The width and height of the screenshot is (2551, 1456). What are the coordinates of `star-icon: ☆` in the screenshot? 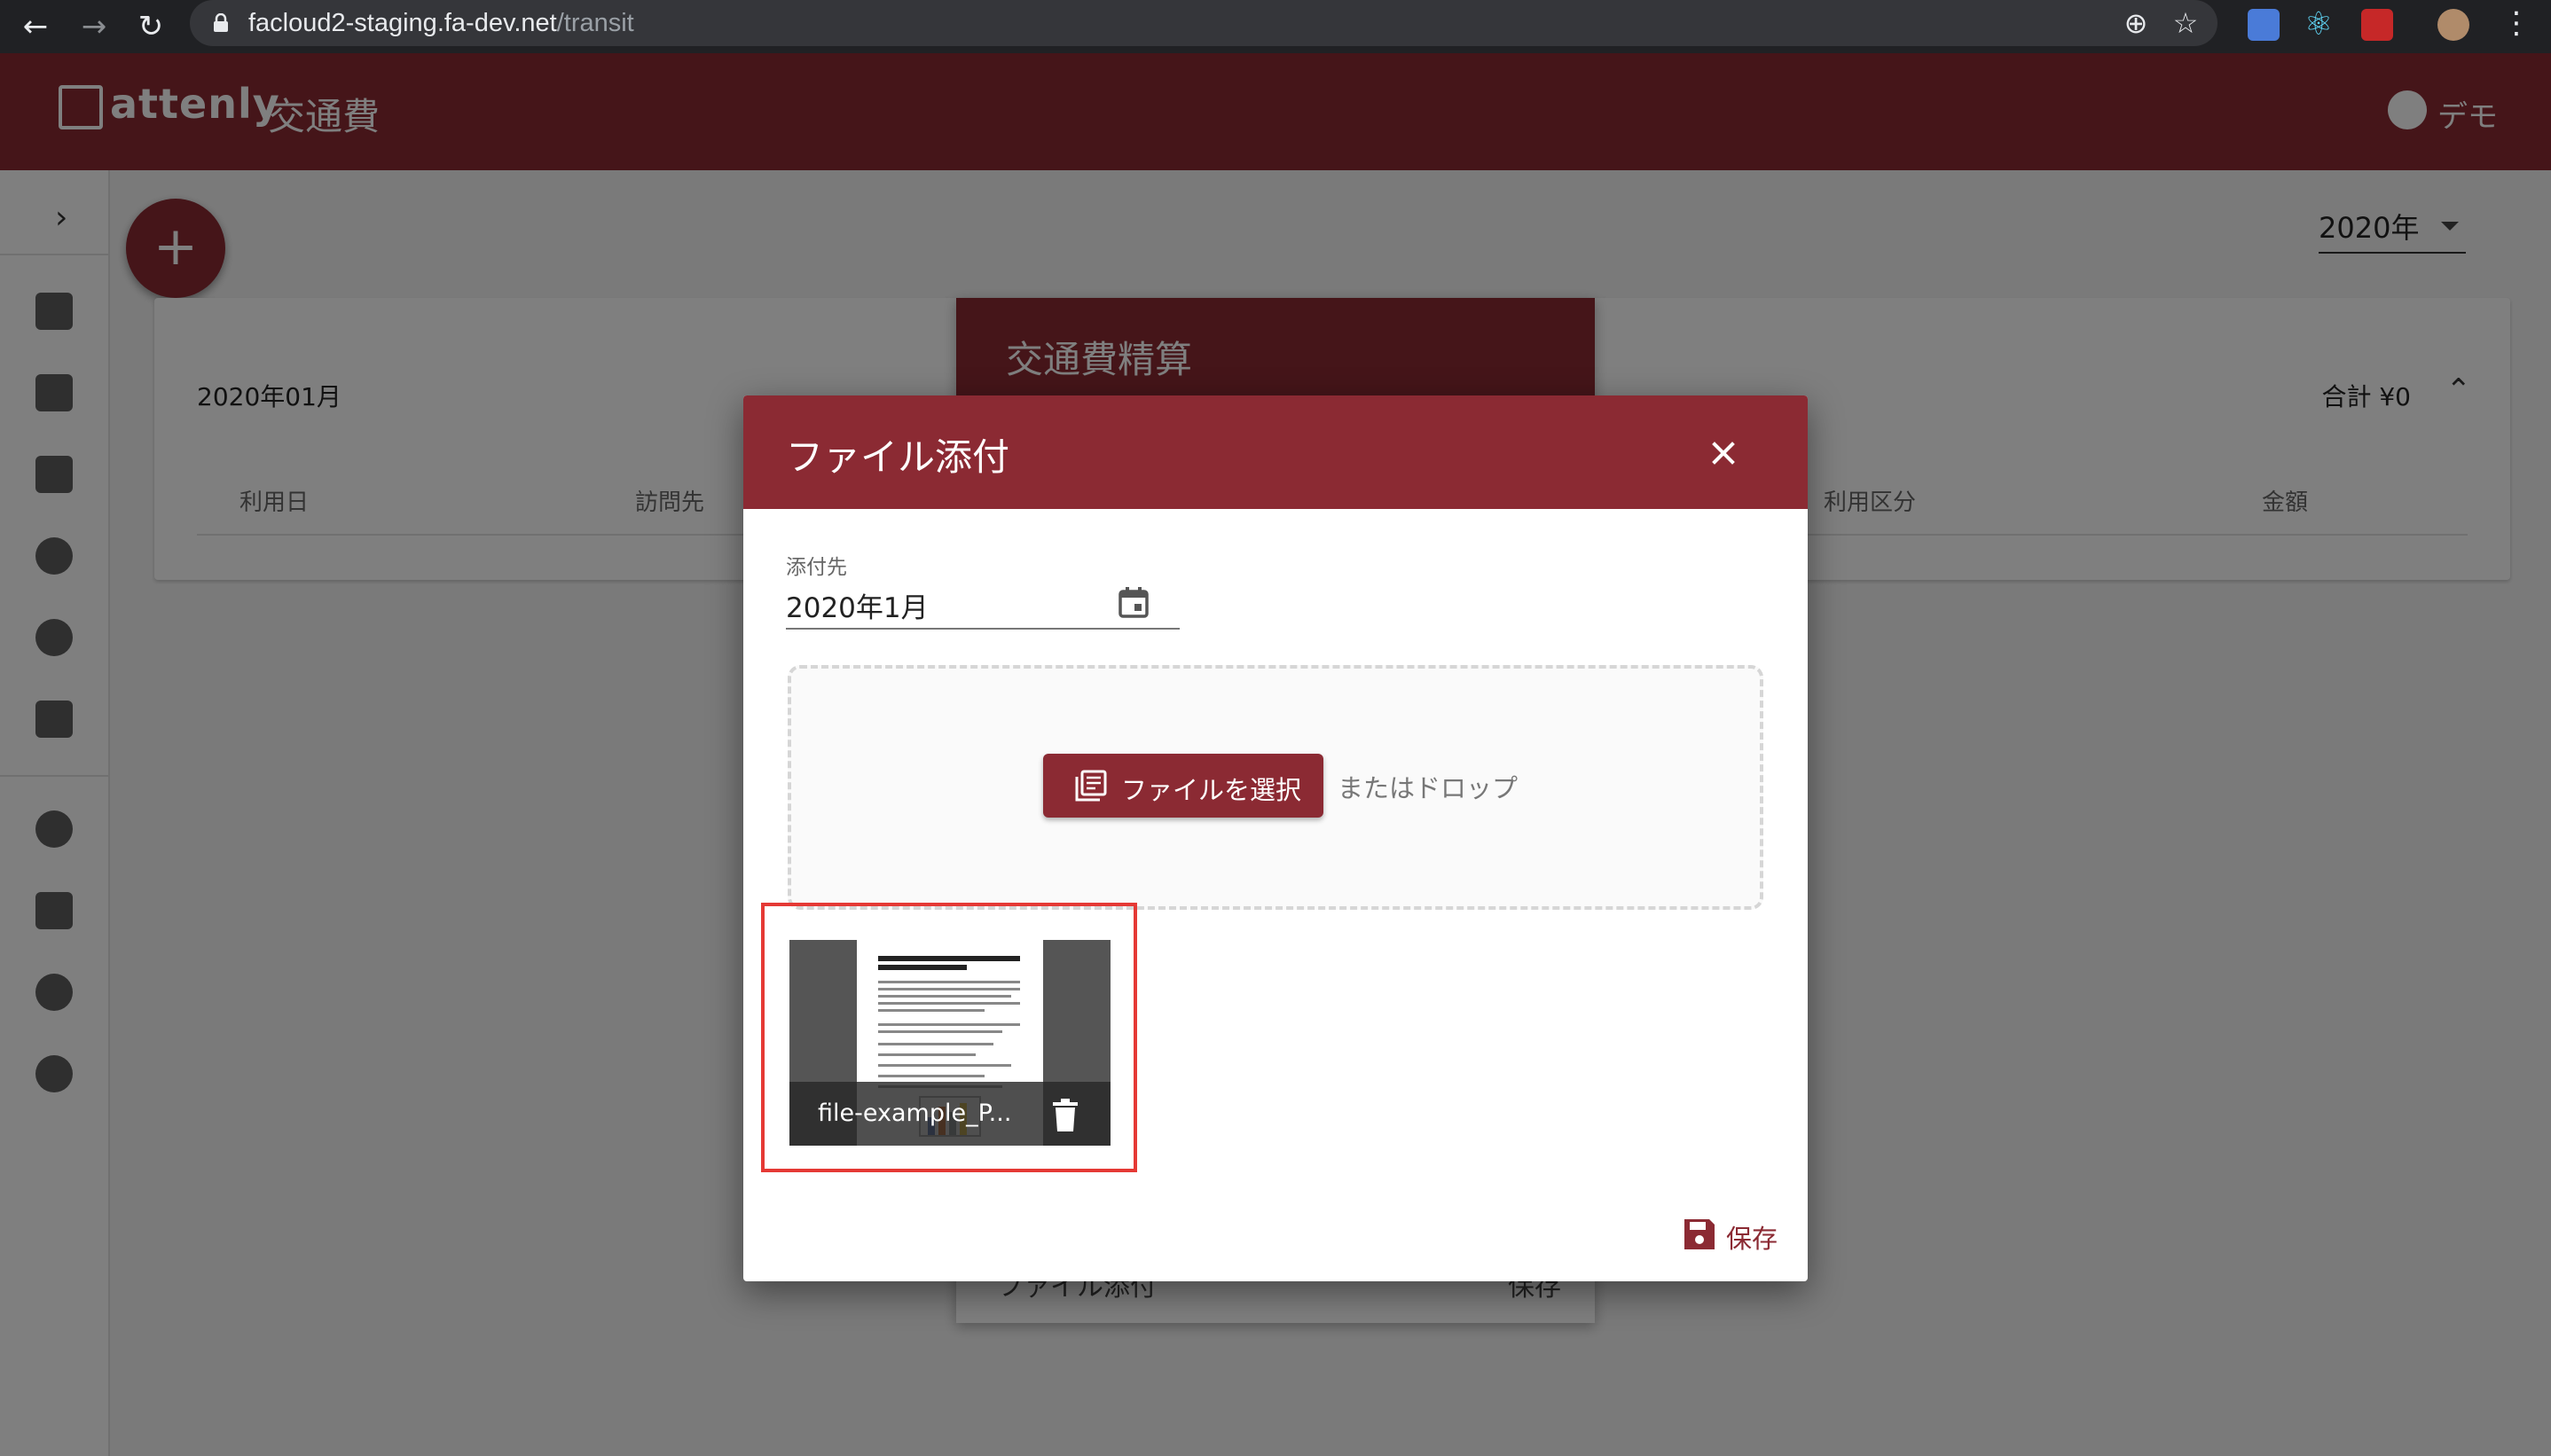 It's located at (2186, 23).